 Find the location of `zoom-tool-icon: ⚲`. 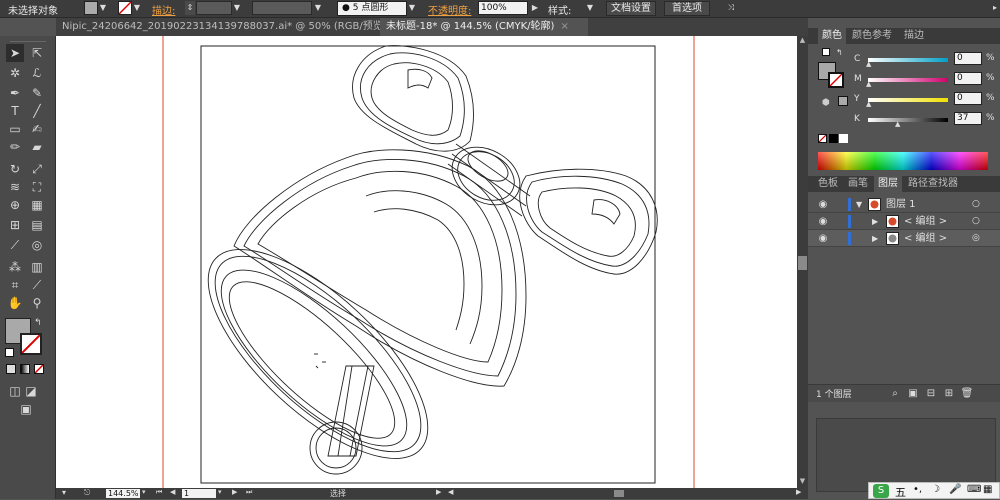

zoom-tool-icon: ⚲ is located at coordinates (37, 303).